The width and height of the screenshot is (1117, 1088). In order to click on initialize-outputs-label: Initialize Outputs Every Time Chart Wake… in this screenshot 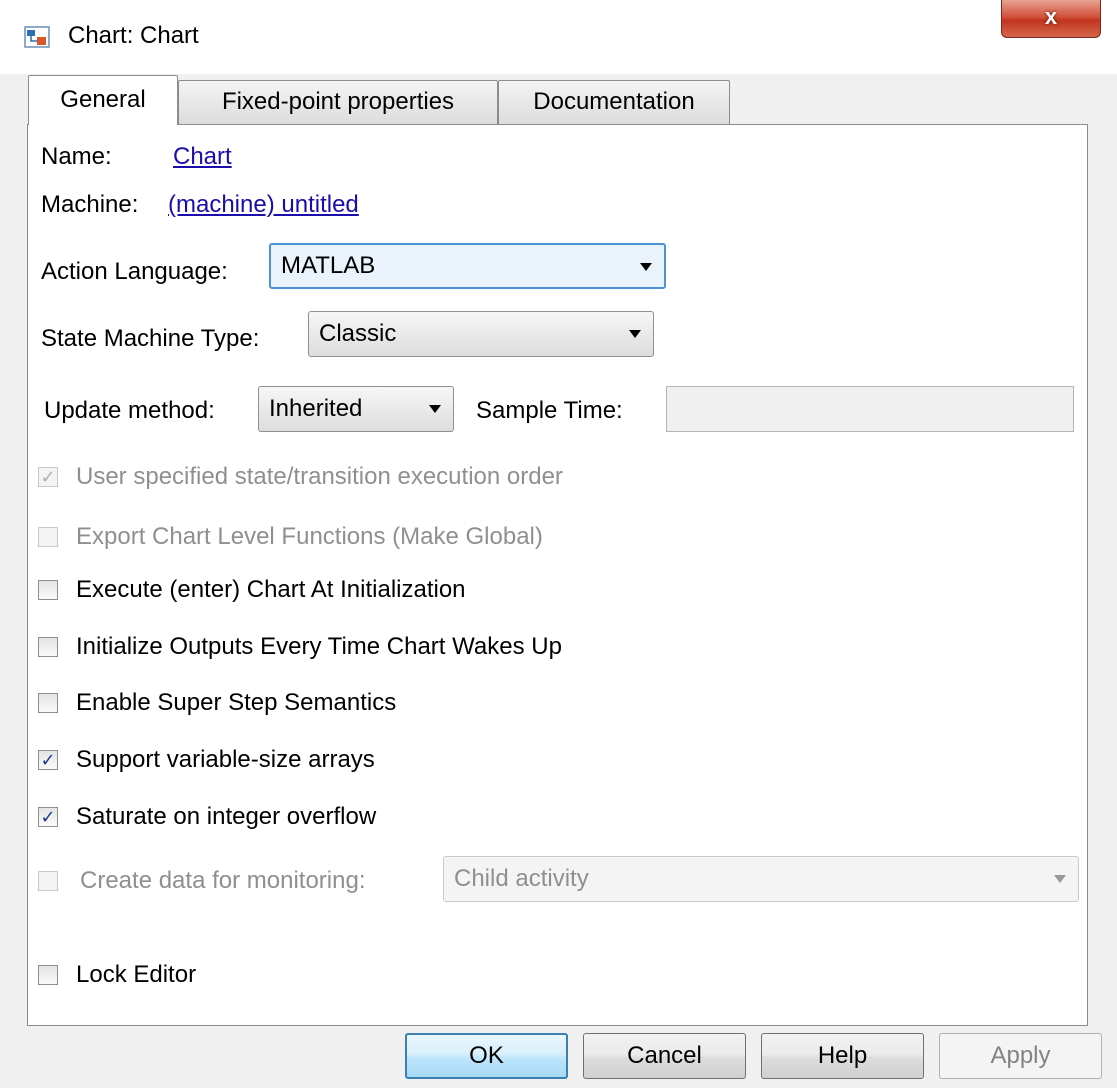, I will do `click(319, 647)`.